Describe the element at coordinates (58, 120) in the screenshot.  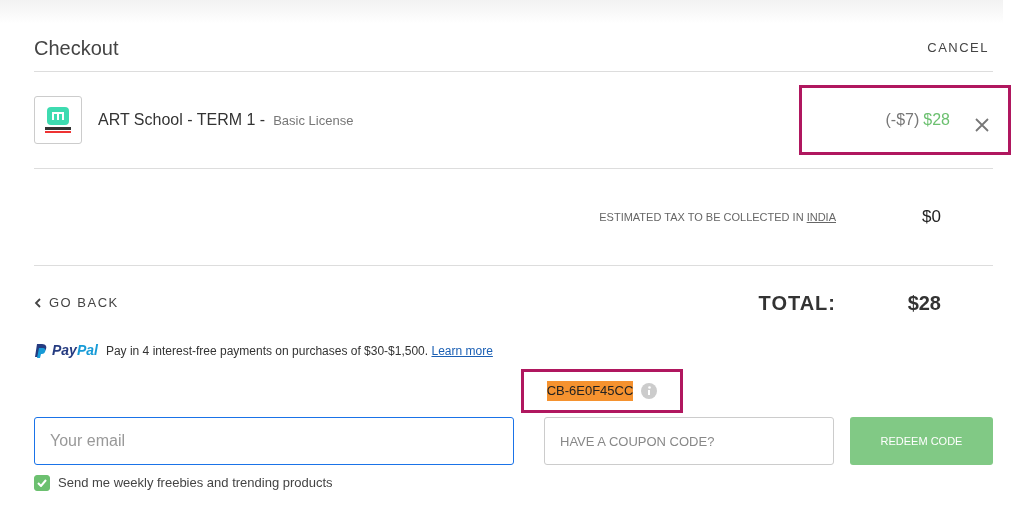
I see `product-thumbnail` at that location.